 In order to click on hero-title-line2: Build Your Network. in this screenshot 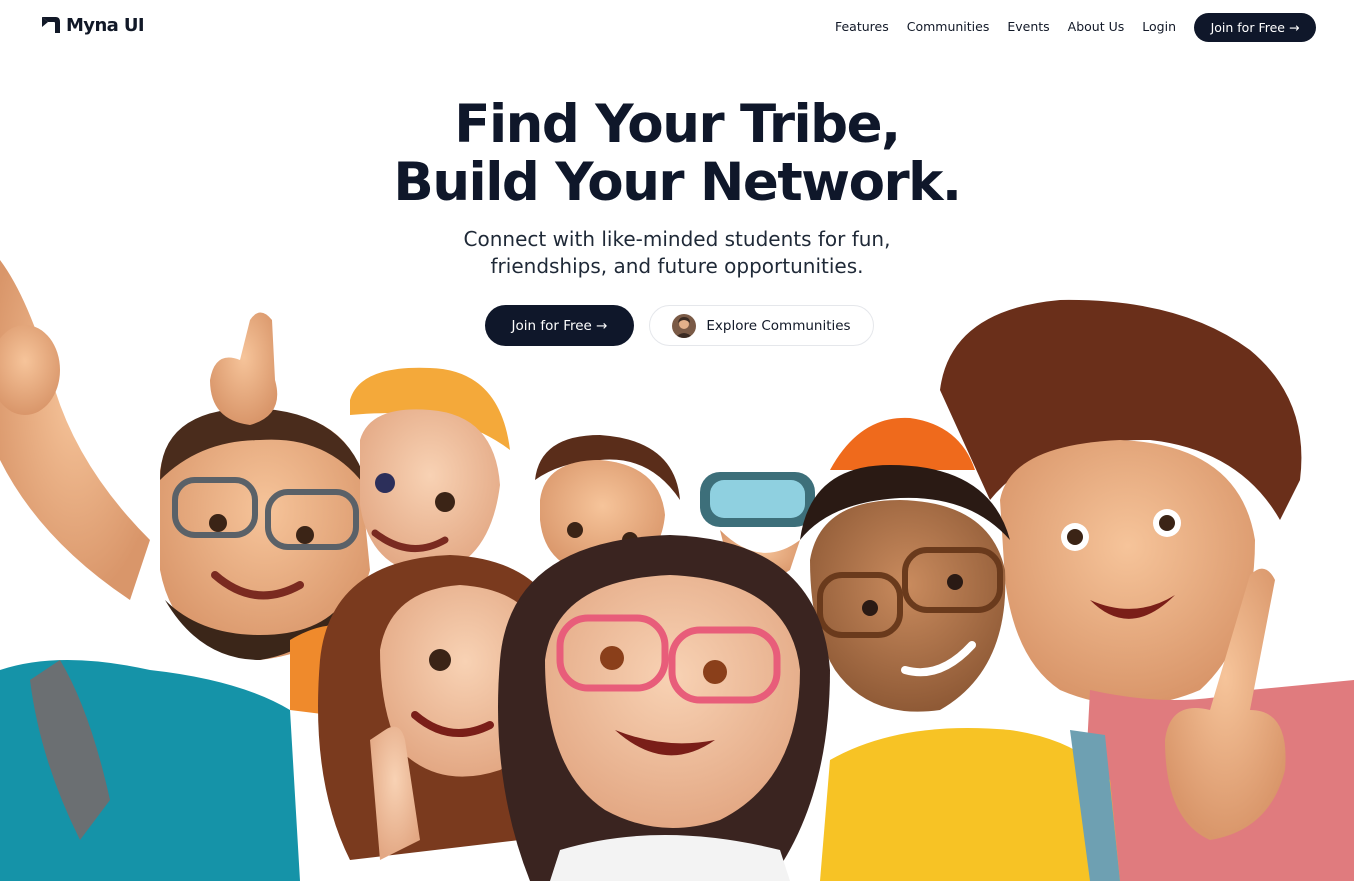, I will do `click(677, 182)`.